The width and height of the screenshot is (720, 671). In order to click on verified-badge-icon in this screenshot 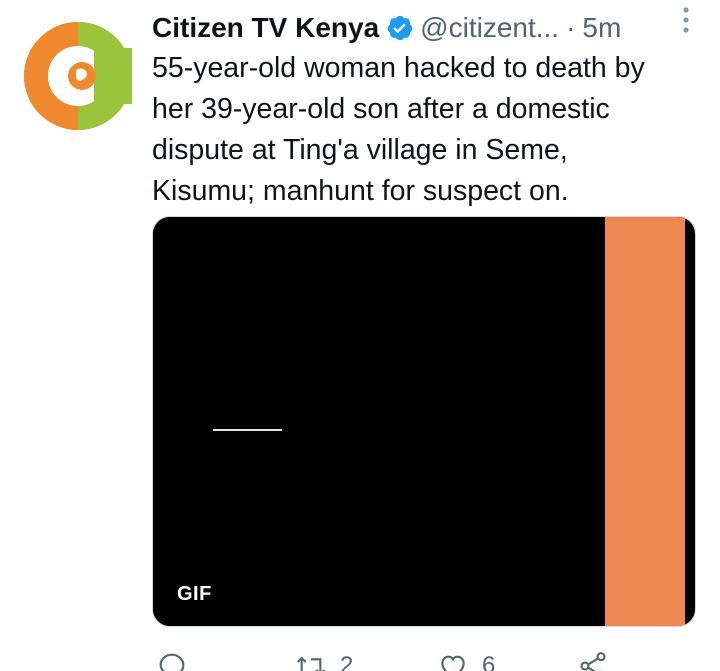, I will do `click(400, 28)`.